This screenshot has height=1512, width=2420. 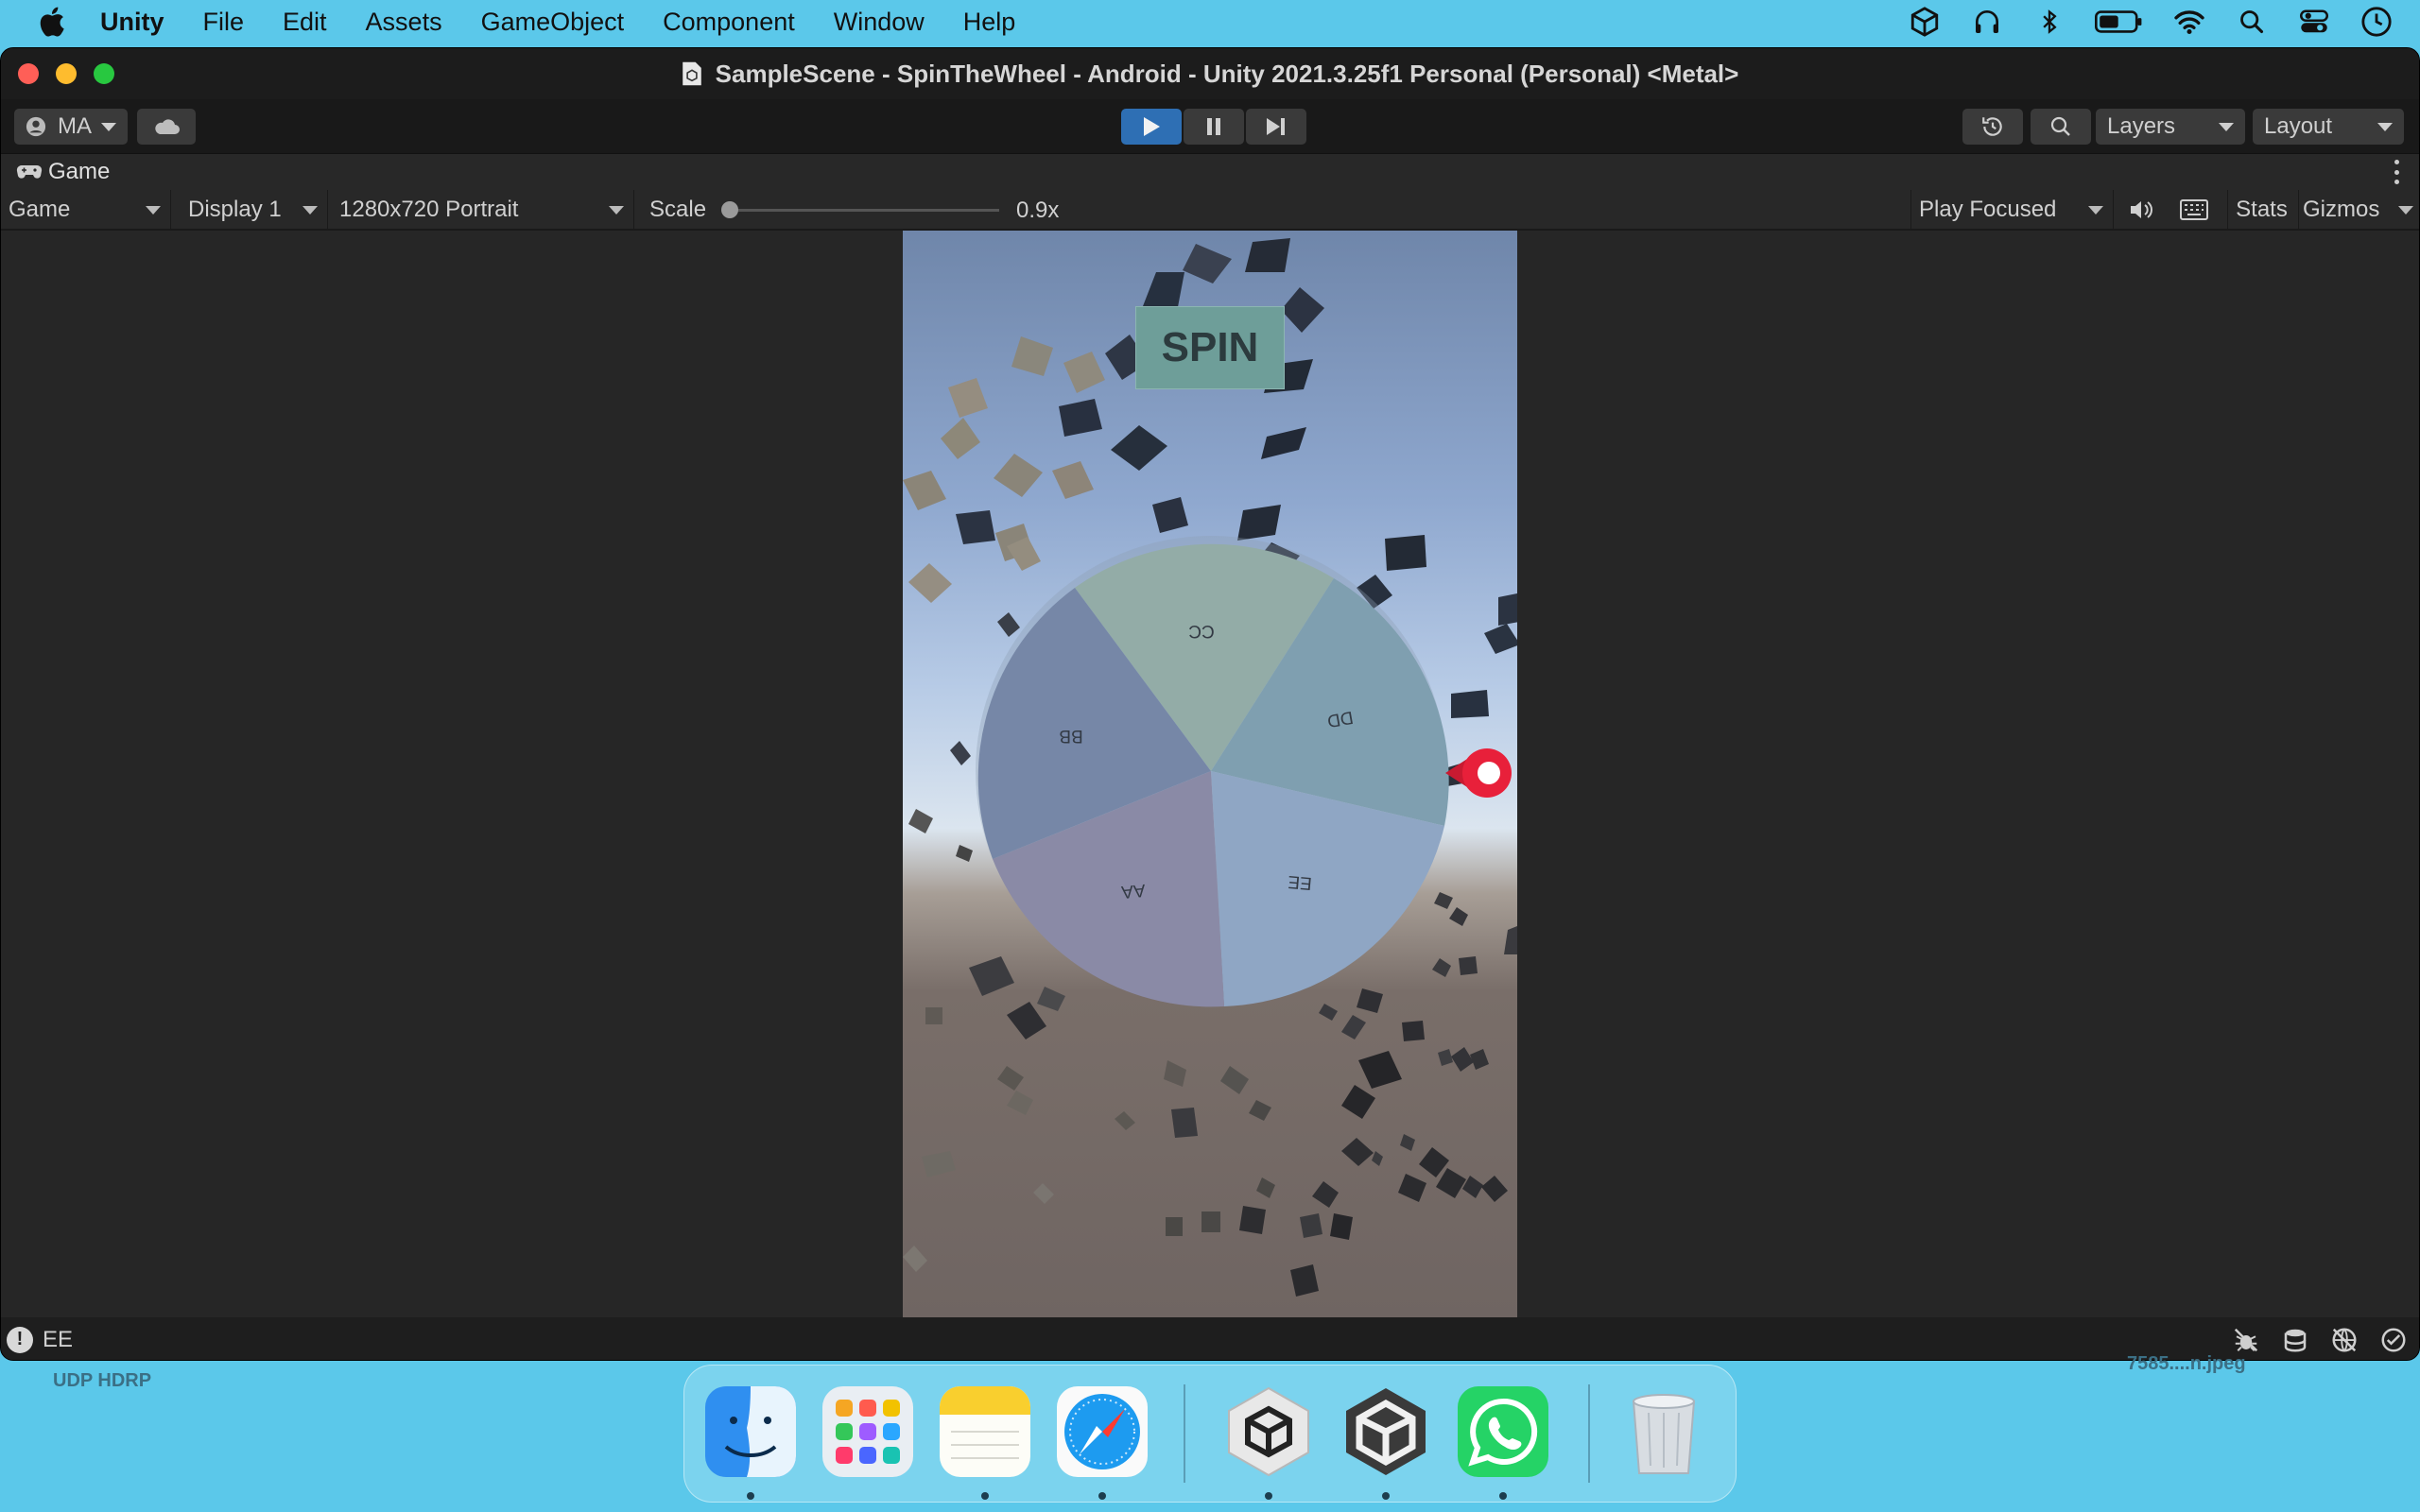 I want to click on step-icon, so click(x=1276, y=126).